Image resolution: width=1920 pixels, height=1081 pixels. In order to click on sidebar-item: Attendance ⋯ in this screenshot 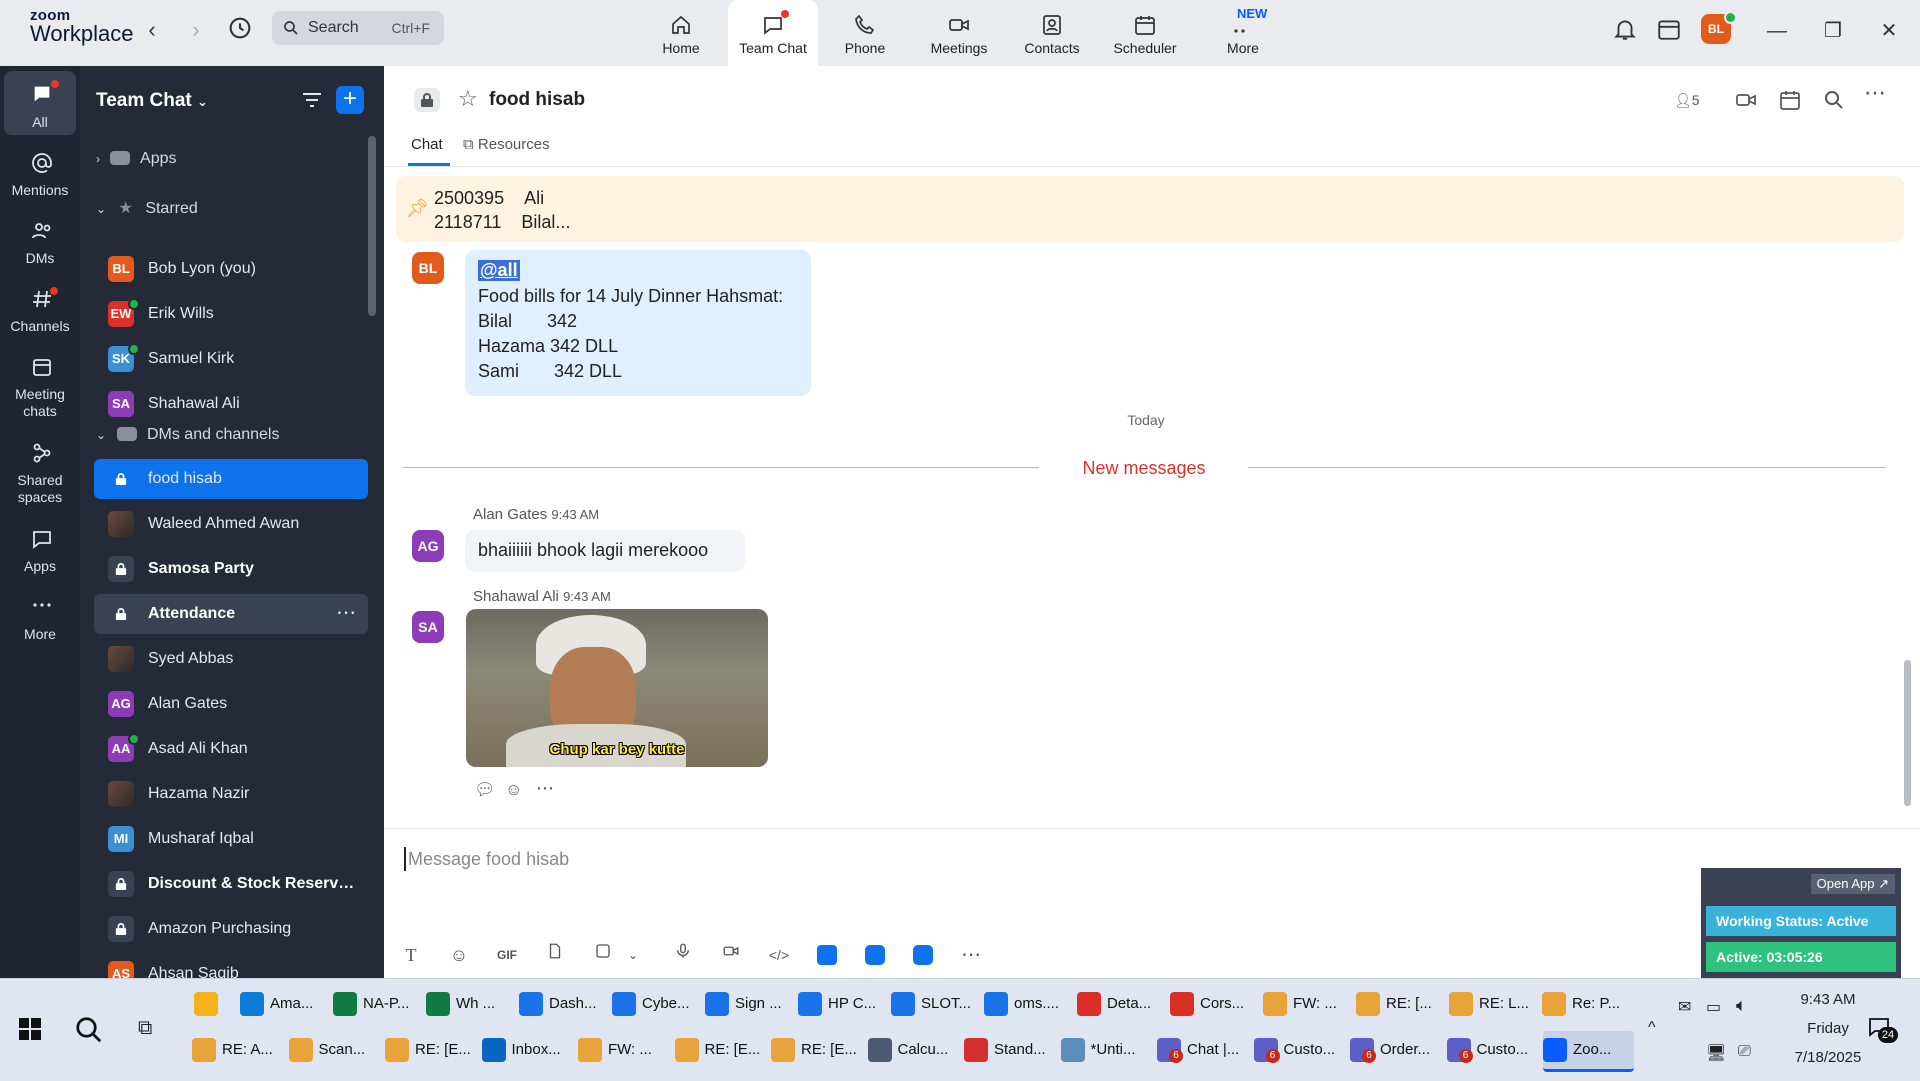, I will do `click(231, 614)`.